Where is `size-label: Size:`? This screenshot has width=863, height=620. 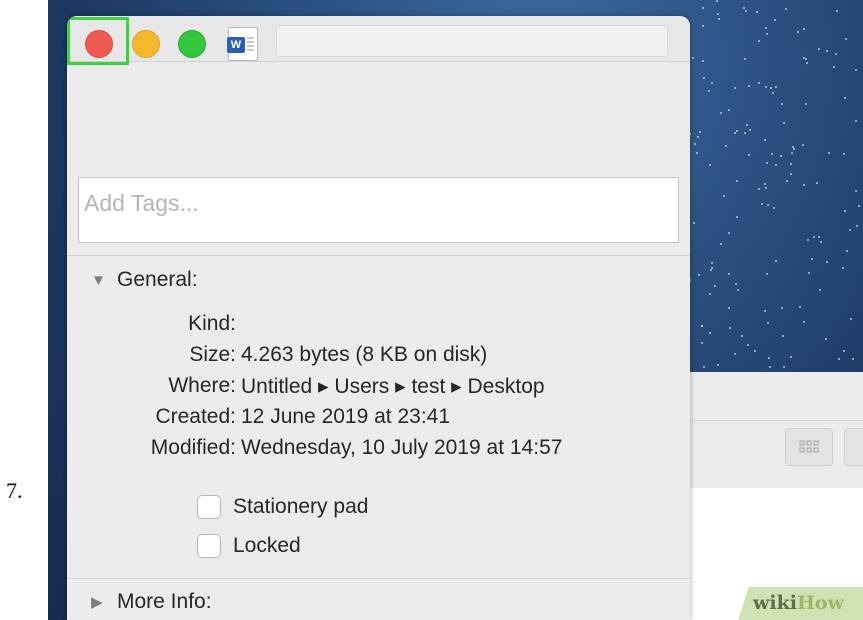
size-label: Size: is located at coordinates (212, 354).